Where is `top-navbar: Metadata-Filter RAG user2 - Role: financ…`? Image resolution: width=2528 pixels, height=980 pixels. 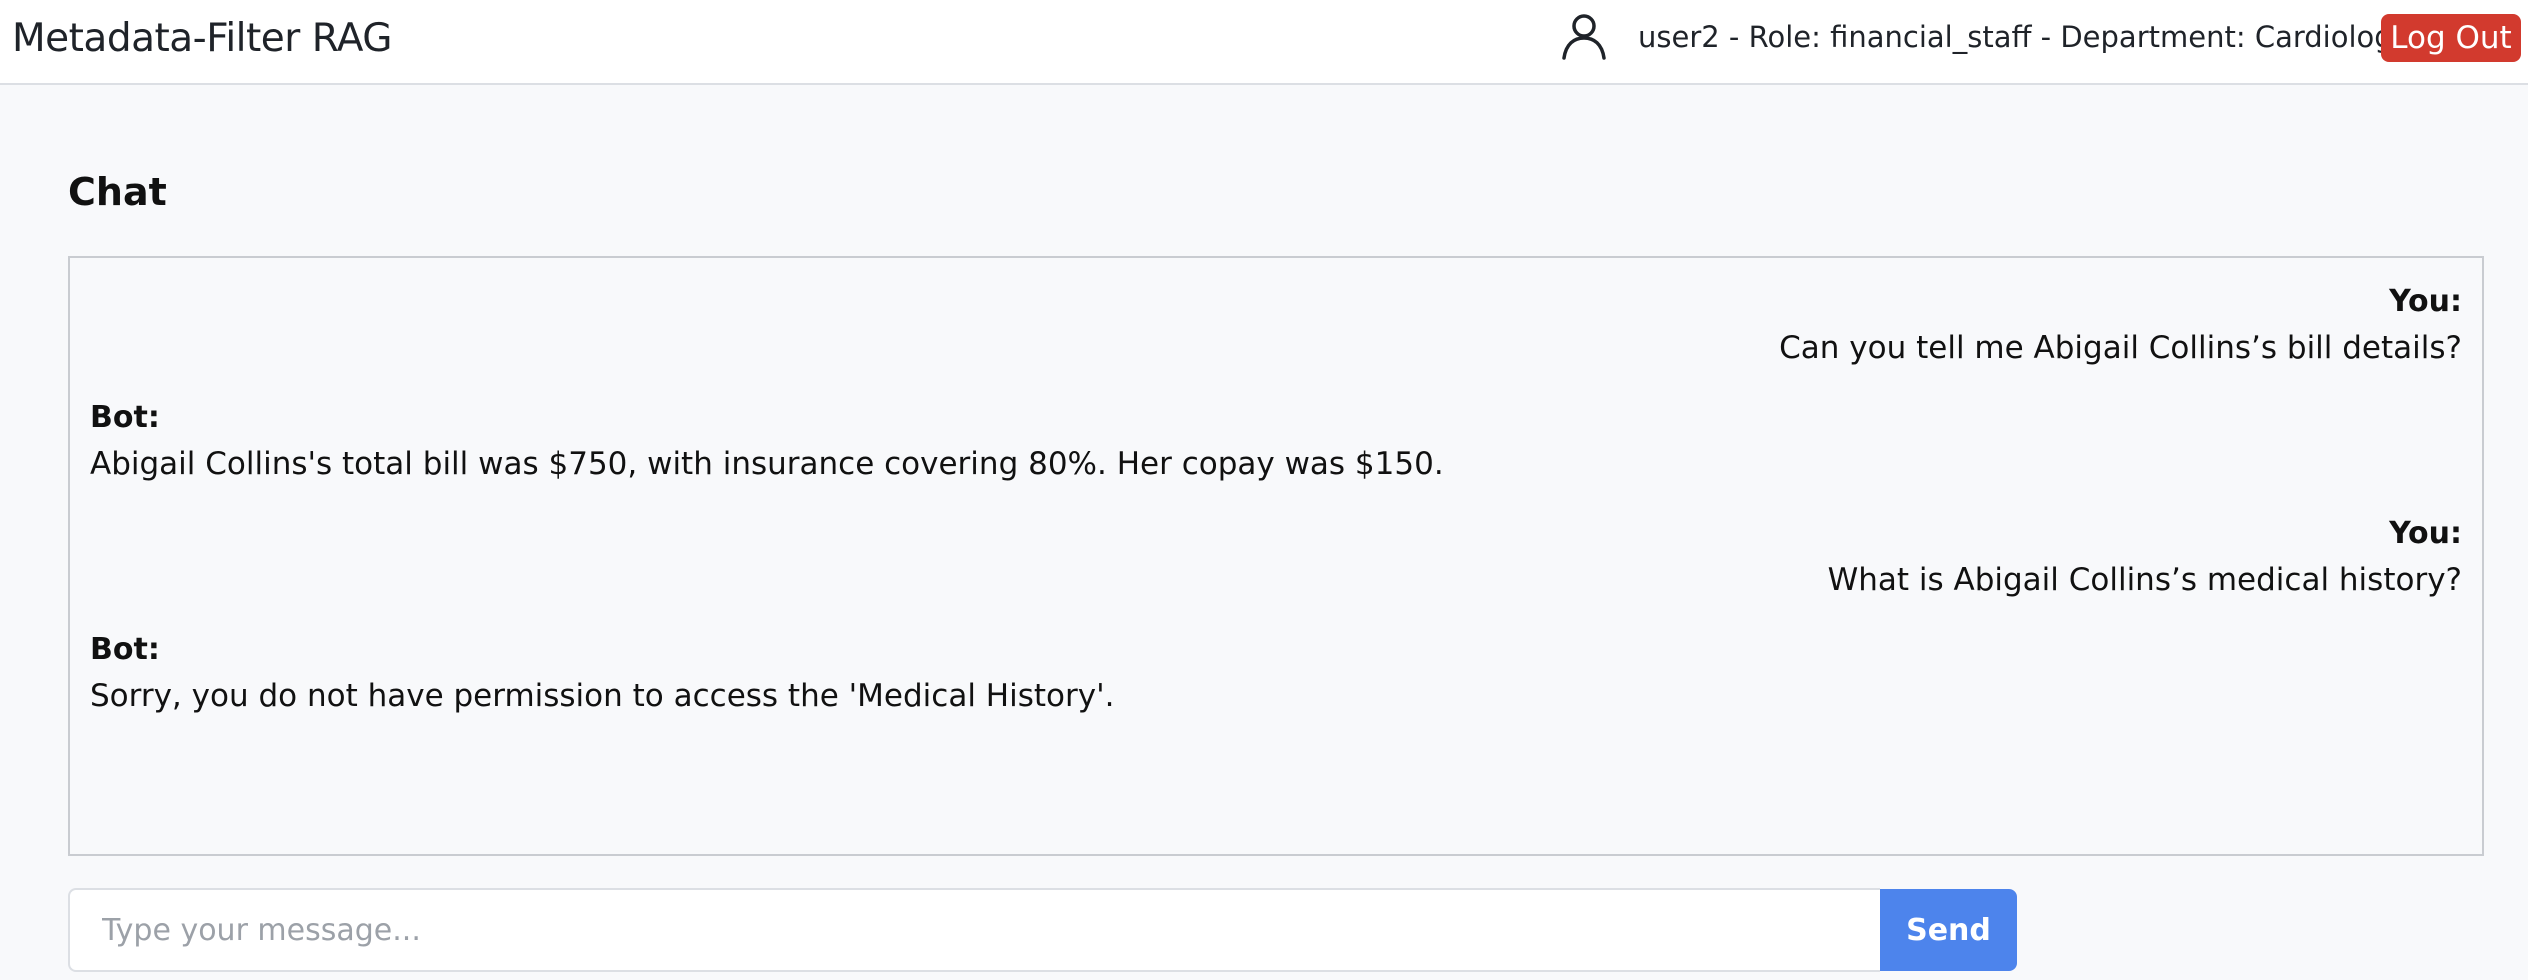 top-navbar: Metadata-Filter RAG user2 - Role: financ… is located at coordinates (1264, 42).